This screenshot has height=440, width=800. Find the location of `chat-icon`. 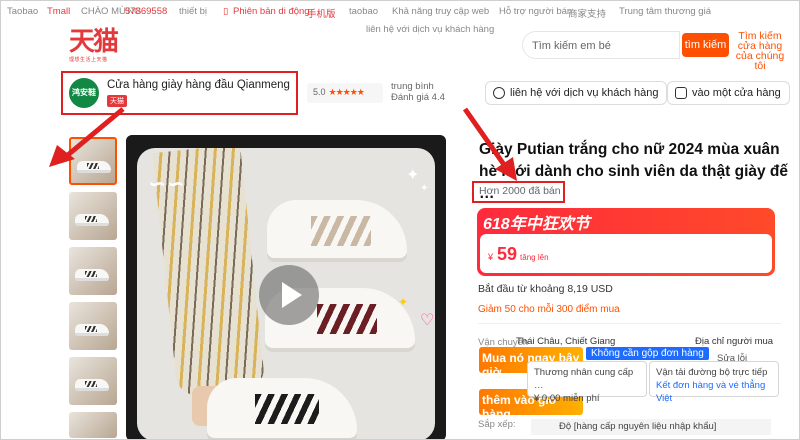

chat-icon is located at coordinates (499, 93).